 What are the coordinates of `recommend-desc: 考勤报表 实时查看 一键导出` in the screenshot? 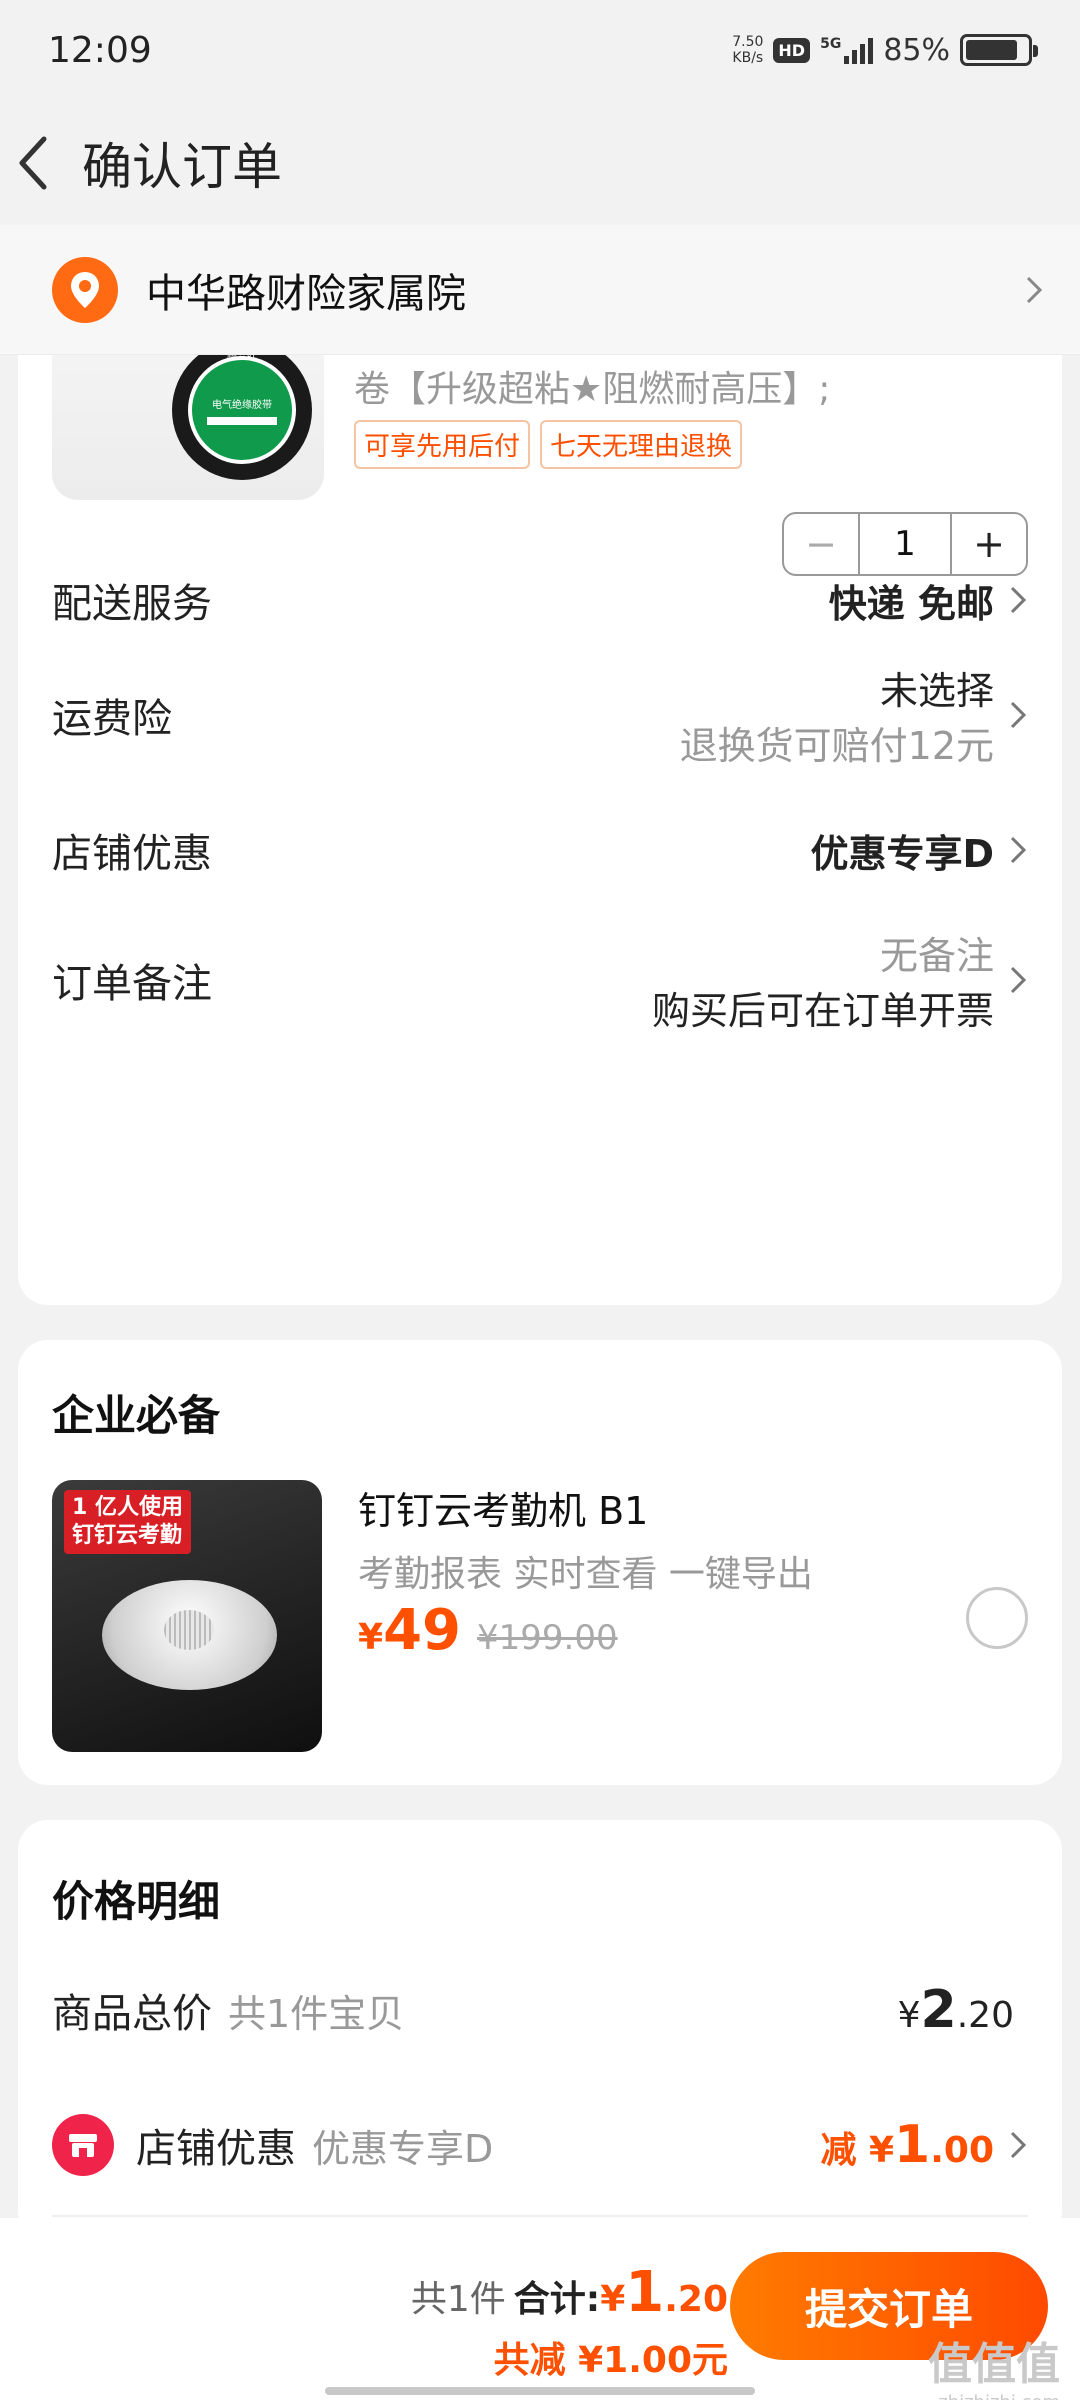 It's located at (585, 1574).